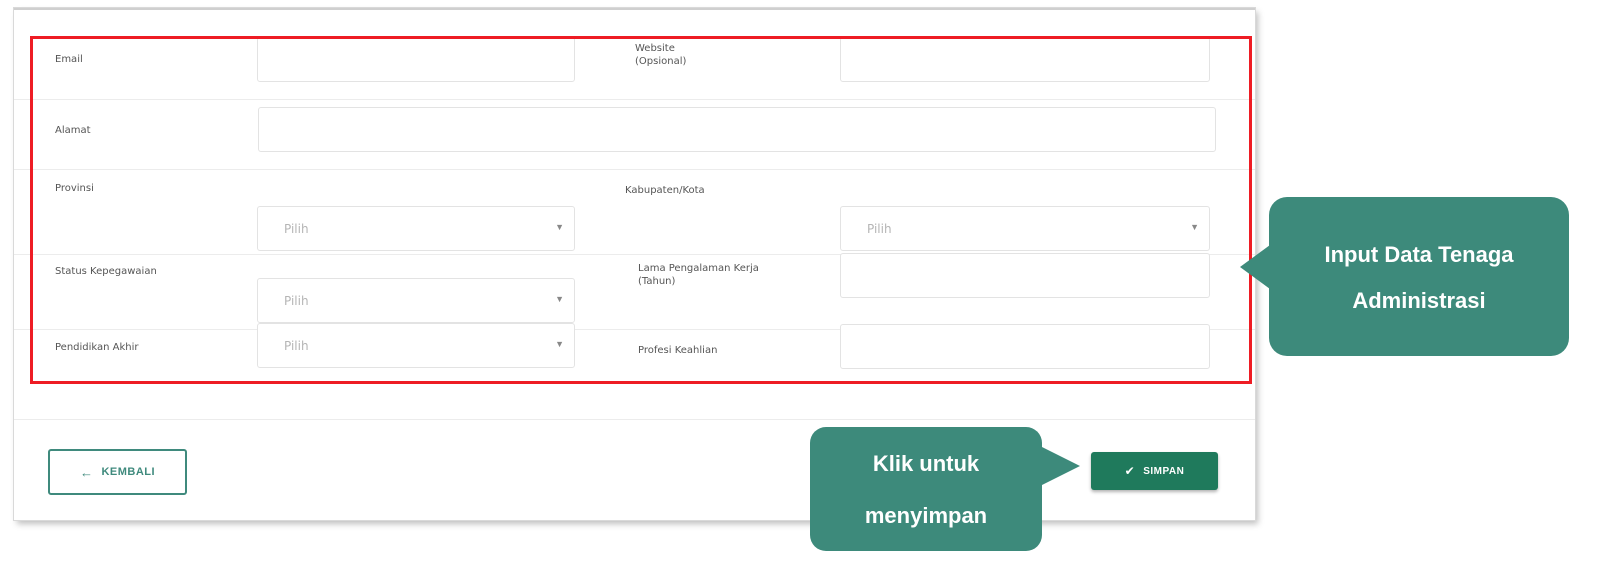  I want to click on save-callout: Klik untuk menyimpan, so click(926, 489).